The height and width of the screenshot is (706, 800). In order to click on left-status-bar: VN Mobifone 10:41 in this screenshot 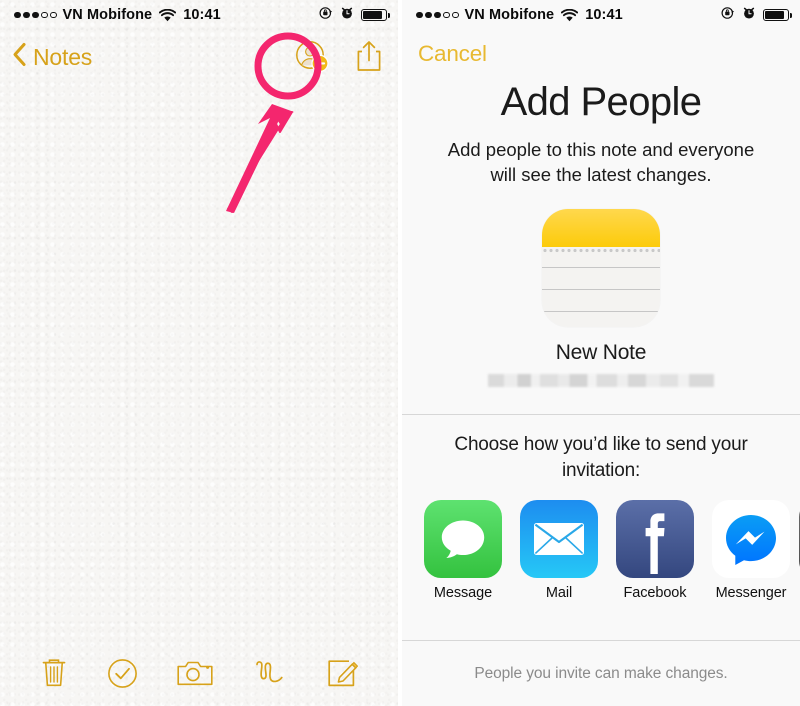, I will do `click(199, 15)`.